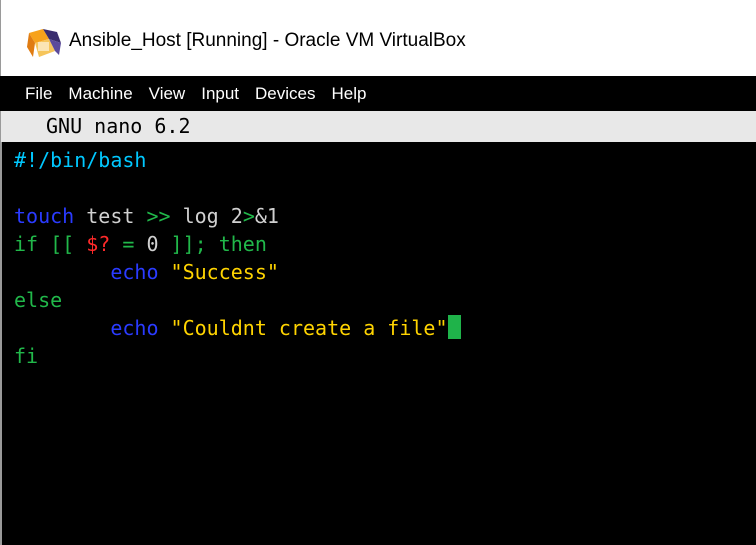 This screenshot has width=756, height=545. I want to click on menu-file: File, so click(38, 94).